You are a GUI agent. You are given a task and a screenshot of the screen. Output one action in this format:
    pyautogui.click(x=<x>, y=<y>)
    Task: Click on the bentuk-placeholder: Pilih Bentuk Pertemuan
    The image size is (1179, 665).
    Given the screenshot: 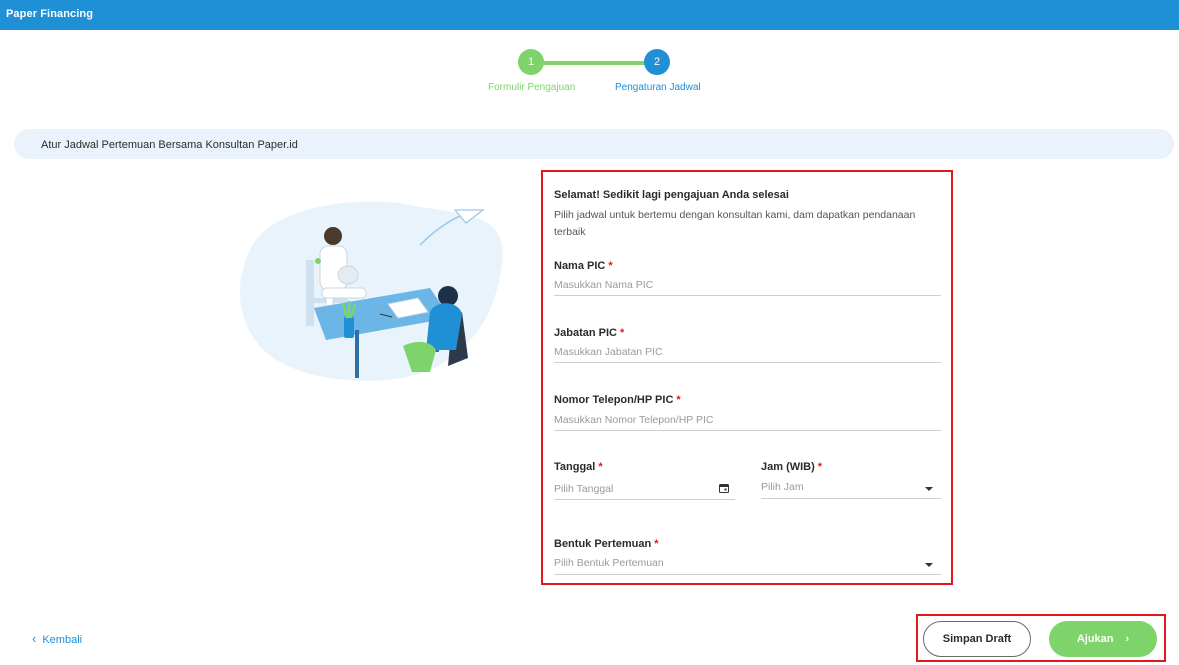 What is the action you would take?
    pyautogui.click(x=609, y=563)
    